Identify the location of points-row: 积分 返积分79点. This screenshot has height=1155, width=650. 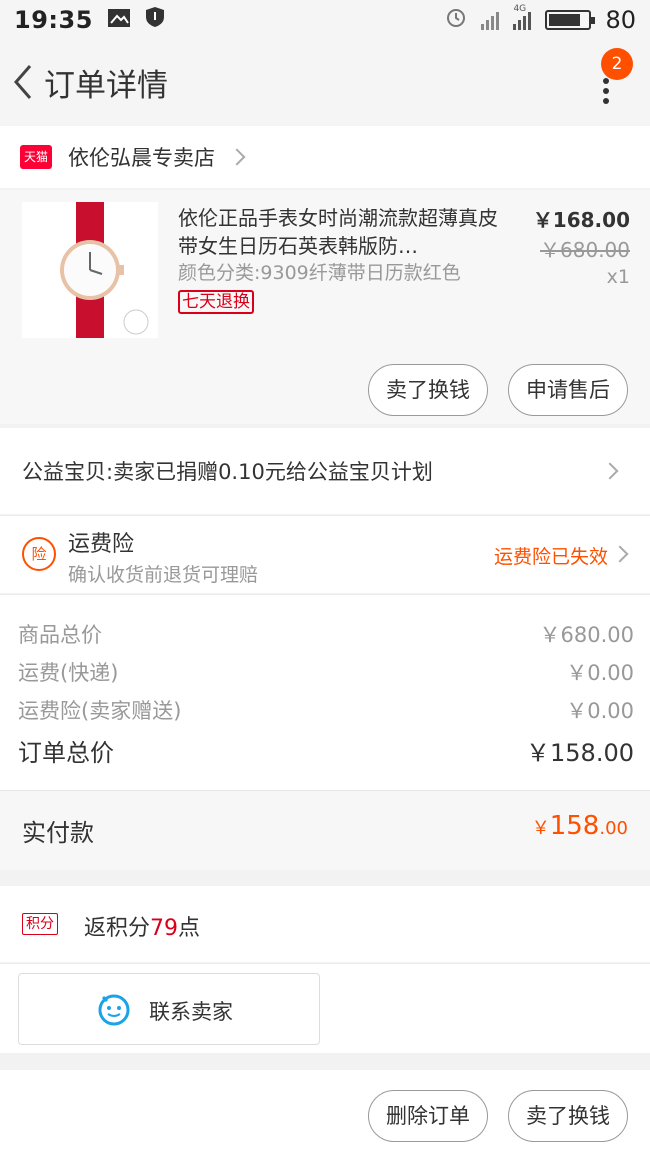
(325, 924).